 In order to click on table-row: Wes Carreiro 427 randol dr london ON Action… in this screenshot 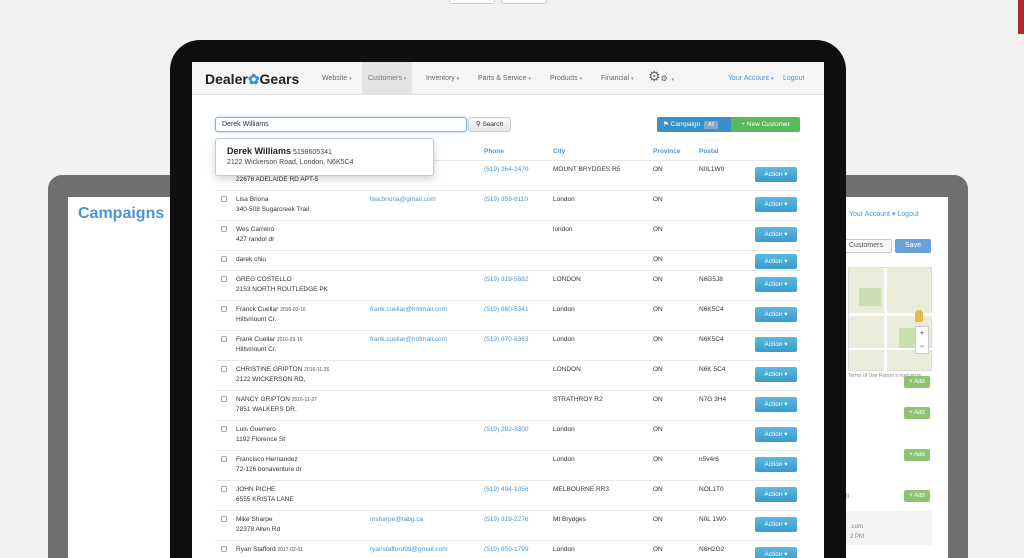, I will do `click(507, 235)`.